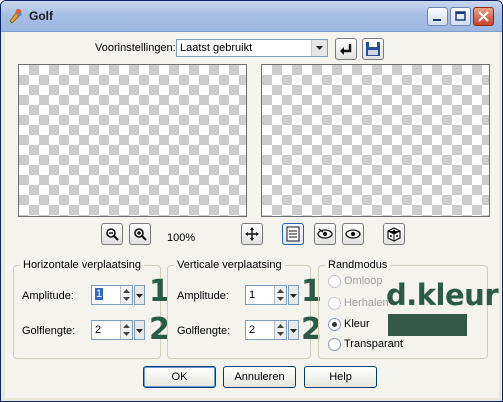  I want to click on toggle-preview-button, so click(293, 234).